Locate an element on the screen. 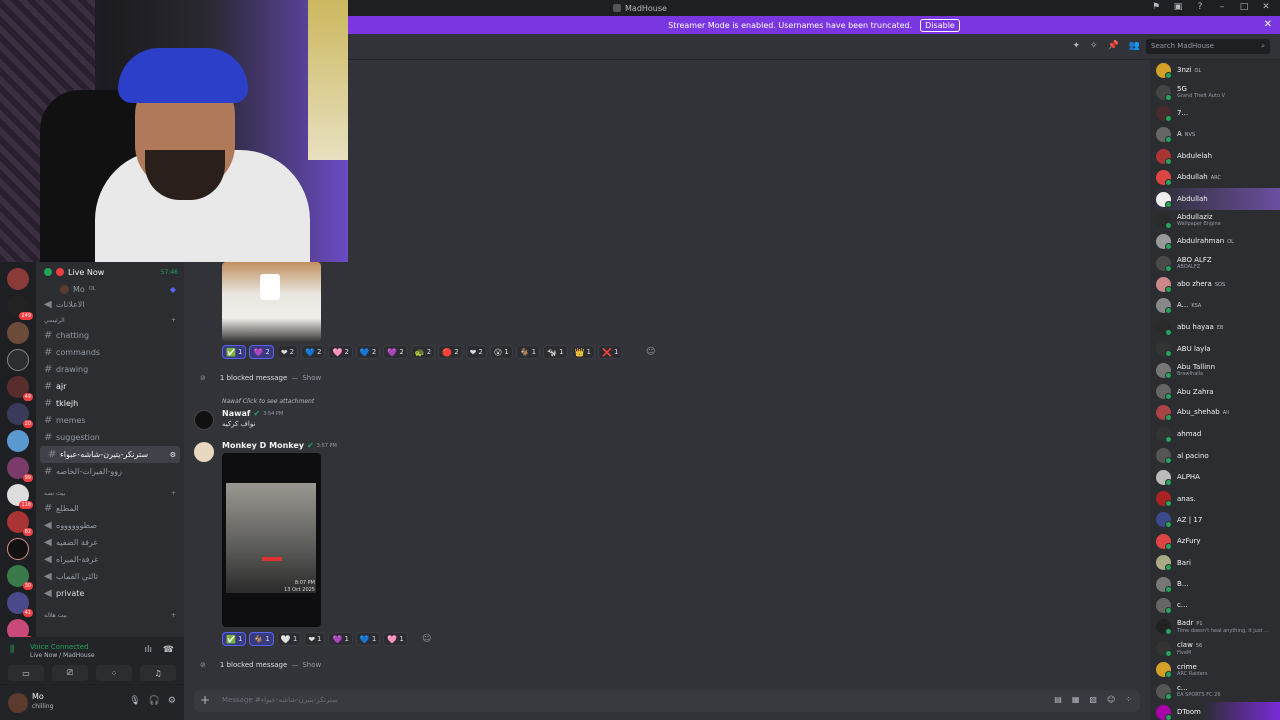  member-item: ABU layla is located at coordinates (1215, 348).